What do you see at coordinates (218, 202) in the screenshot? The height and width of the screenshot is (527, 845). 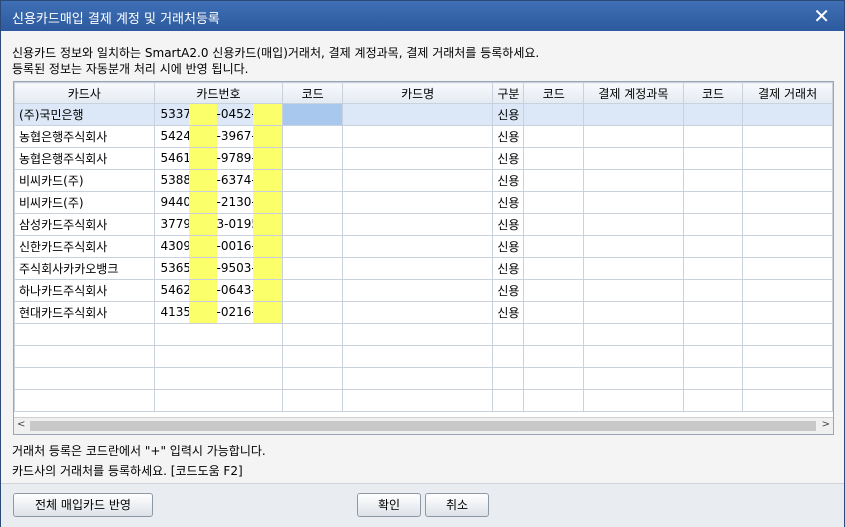 I see `card-number-cell: 9440- -2130-` at bounding box center [218, 202].